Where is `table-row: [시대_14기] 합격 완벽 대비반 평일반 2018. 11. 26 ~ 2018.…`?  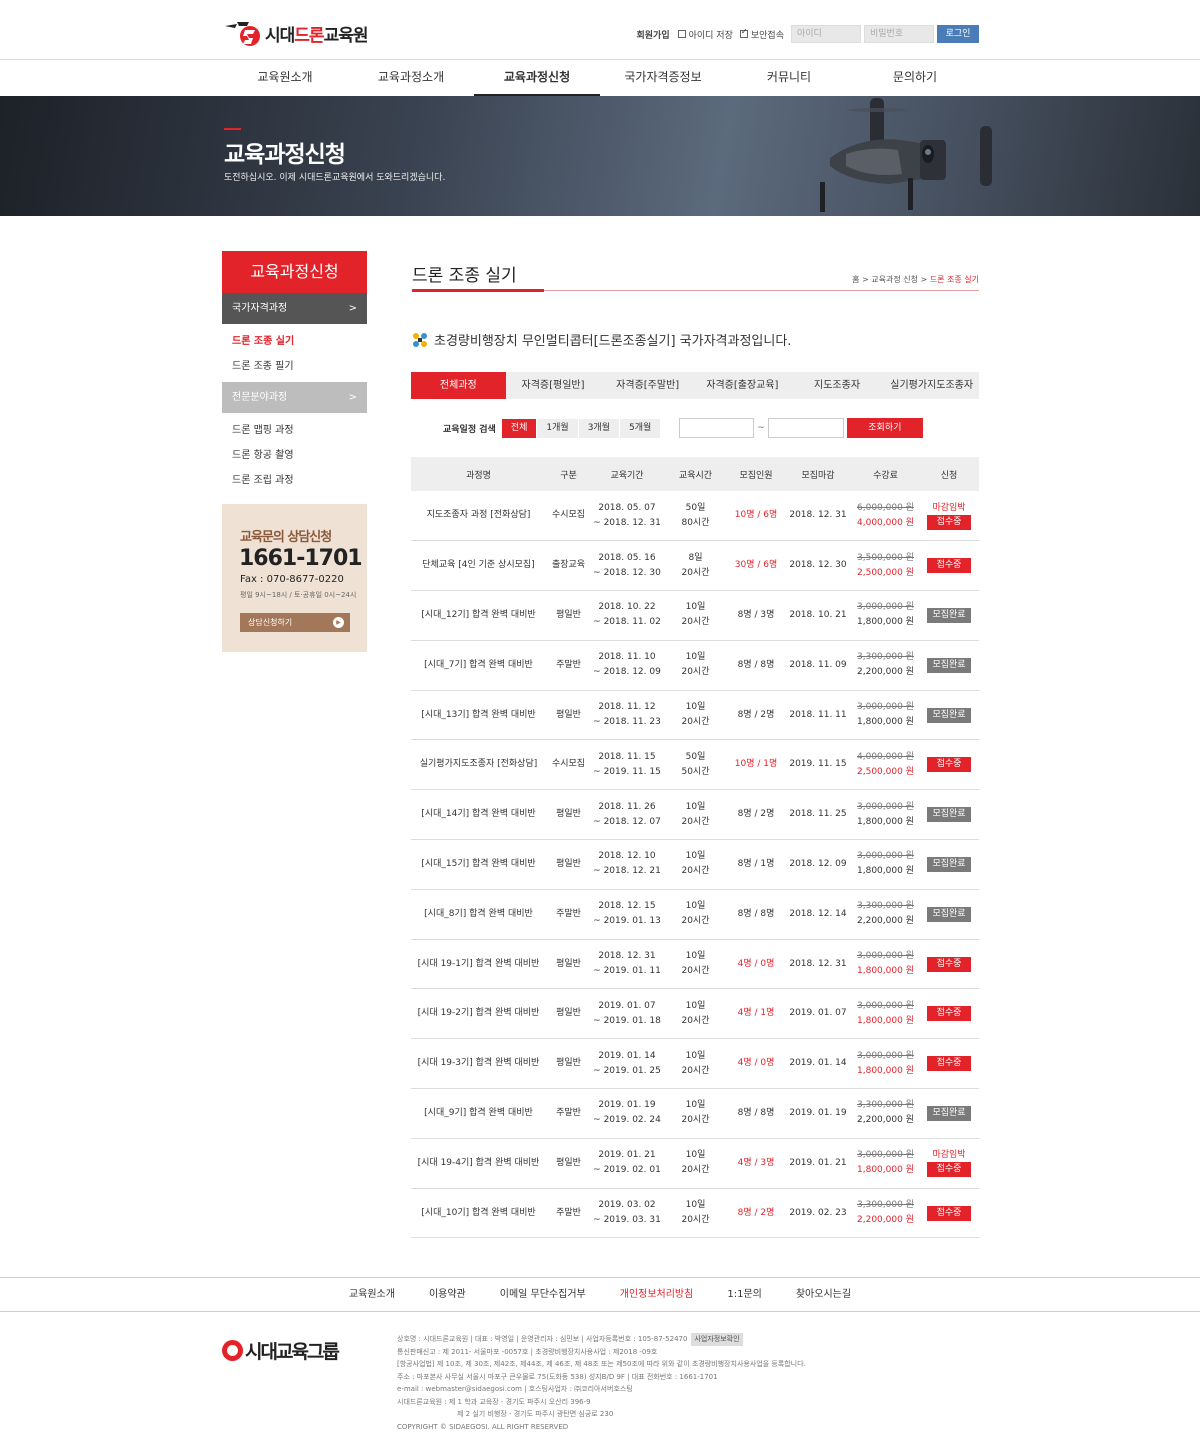
table-row: [시대_14기] 합격 완벽 대비반 평일반 2018. 11. 26 ~ 2018.… is located at coordinates (695, 815).